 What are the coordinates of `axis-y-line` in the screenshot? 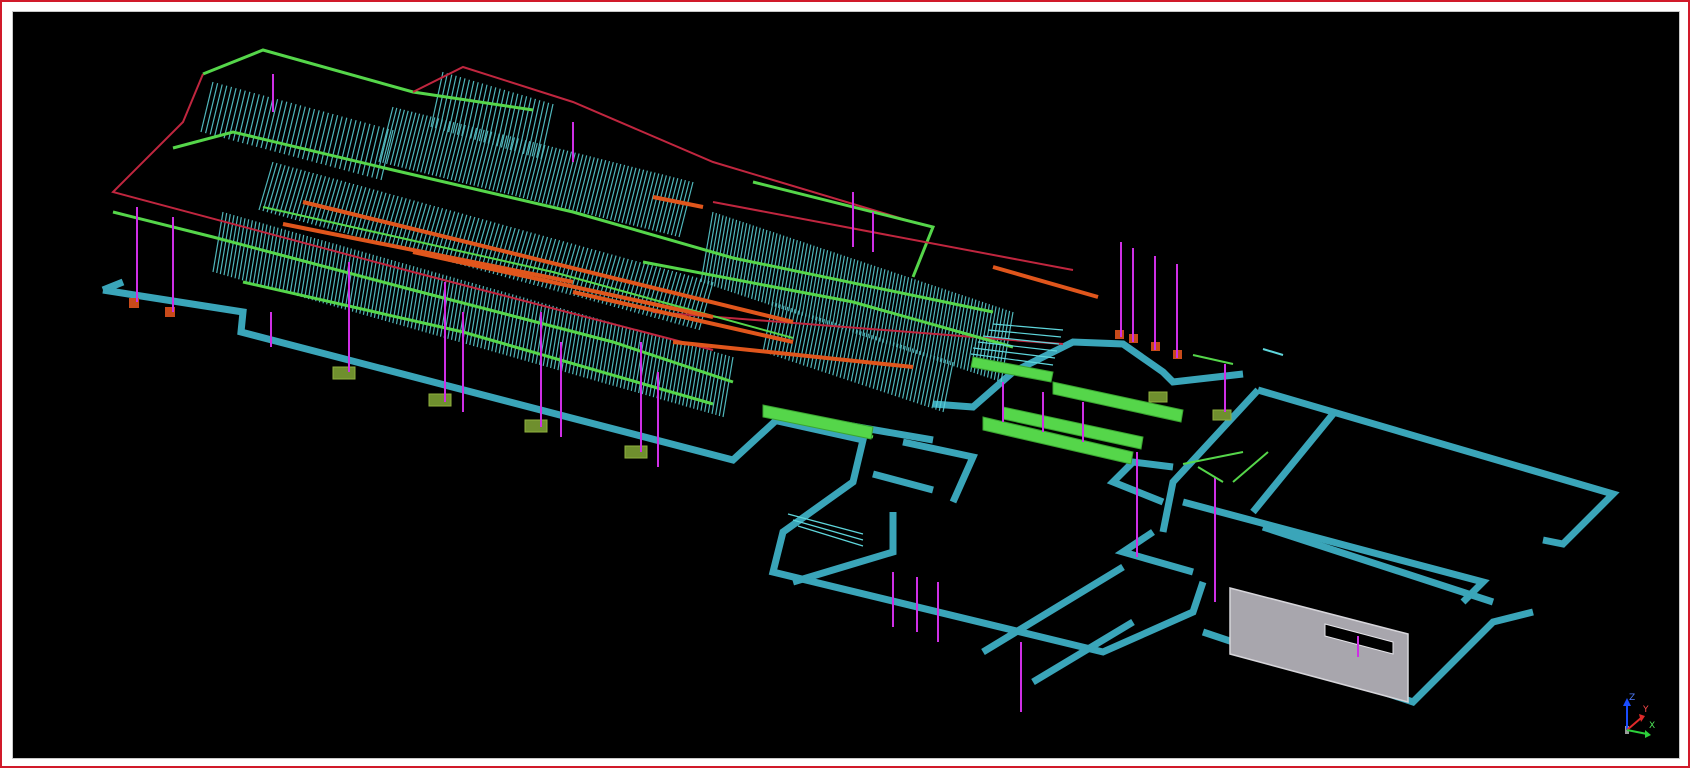 It's located at (1634, 724).